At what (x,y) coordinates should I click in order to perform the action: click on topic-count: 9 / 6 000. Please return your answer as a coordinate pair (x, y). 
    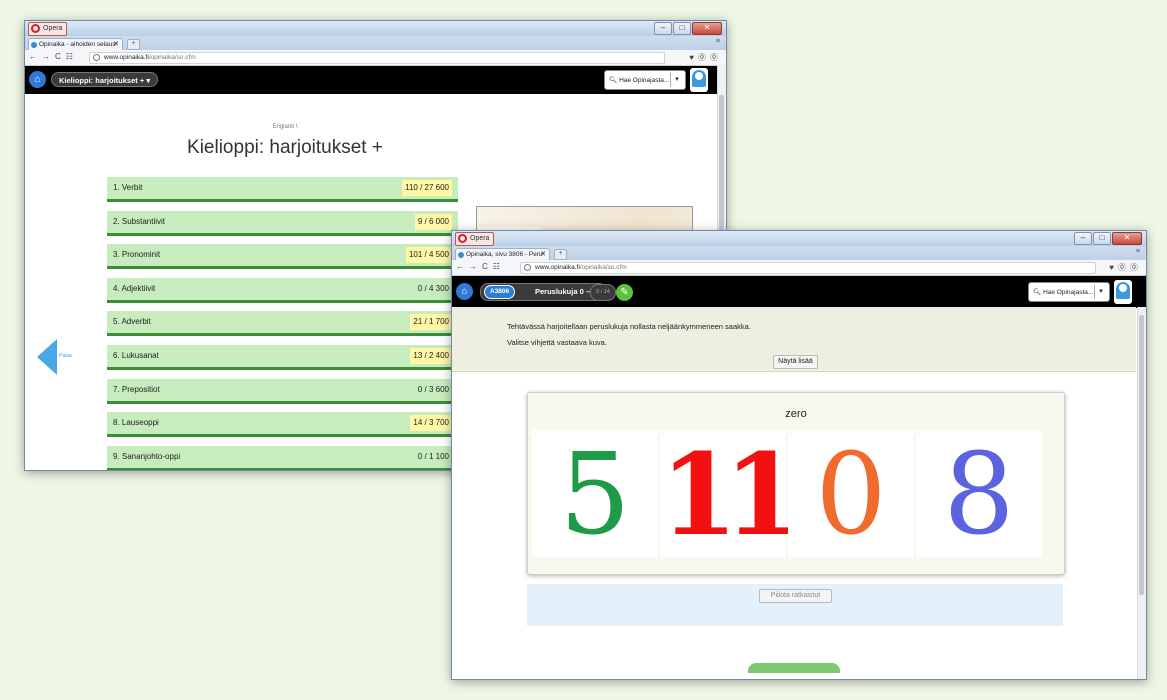
    Looking at the image, I should click on (433, 221).